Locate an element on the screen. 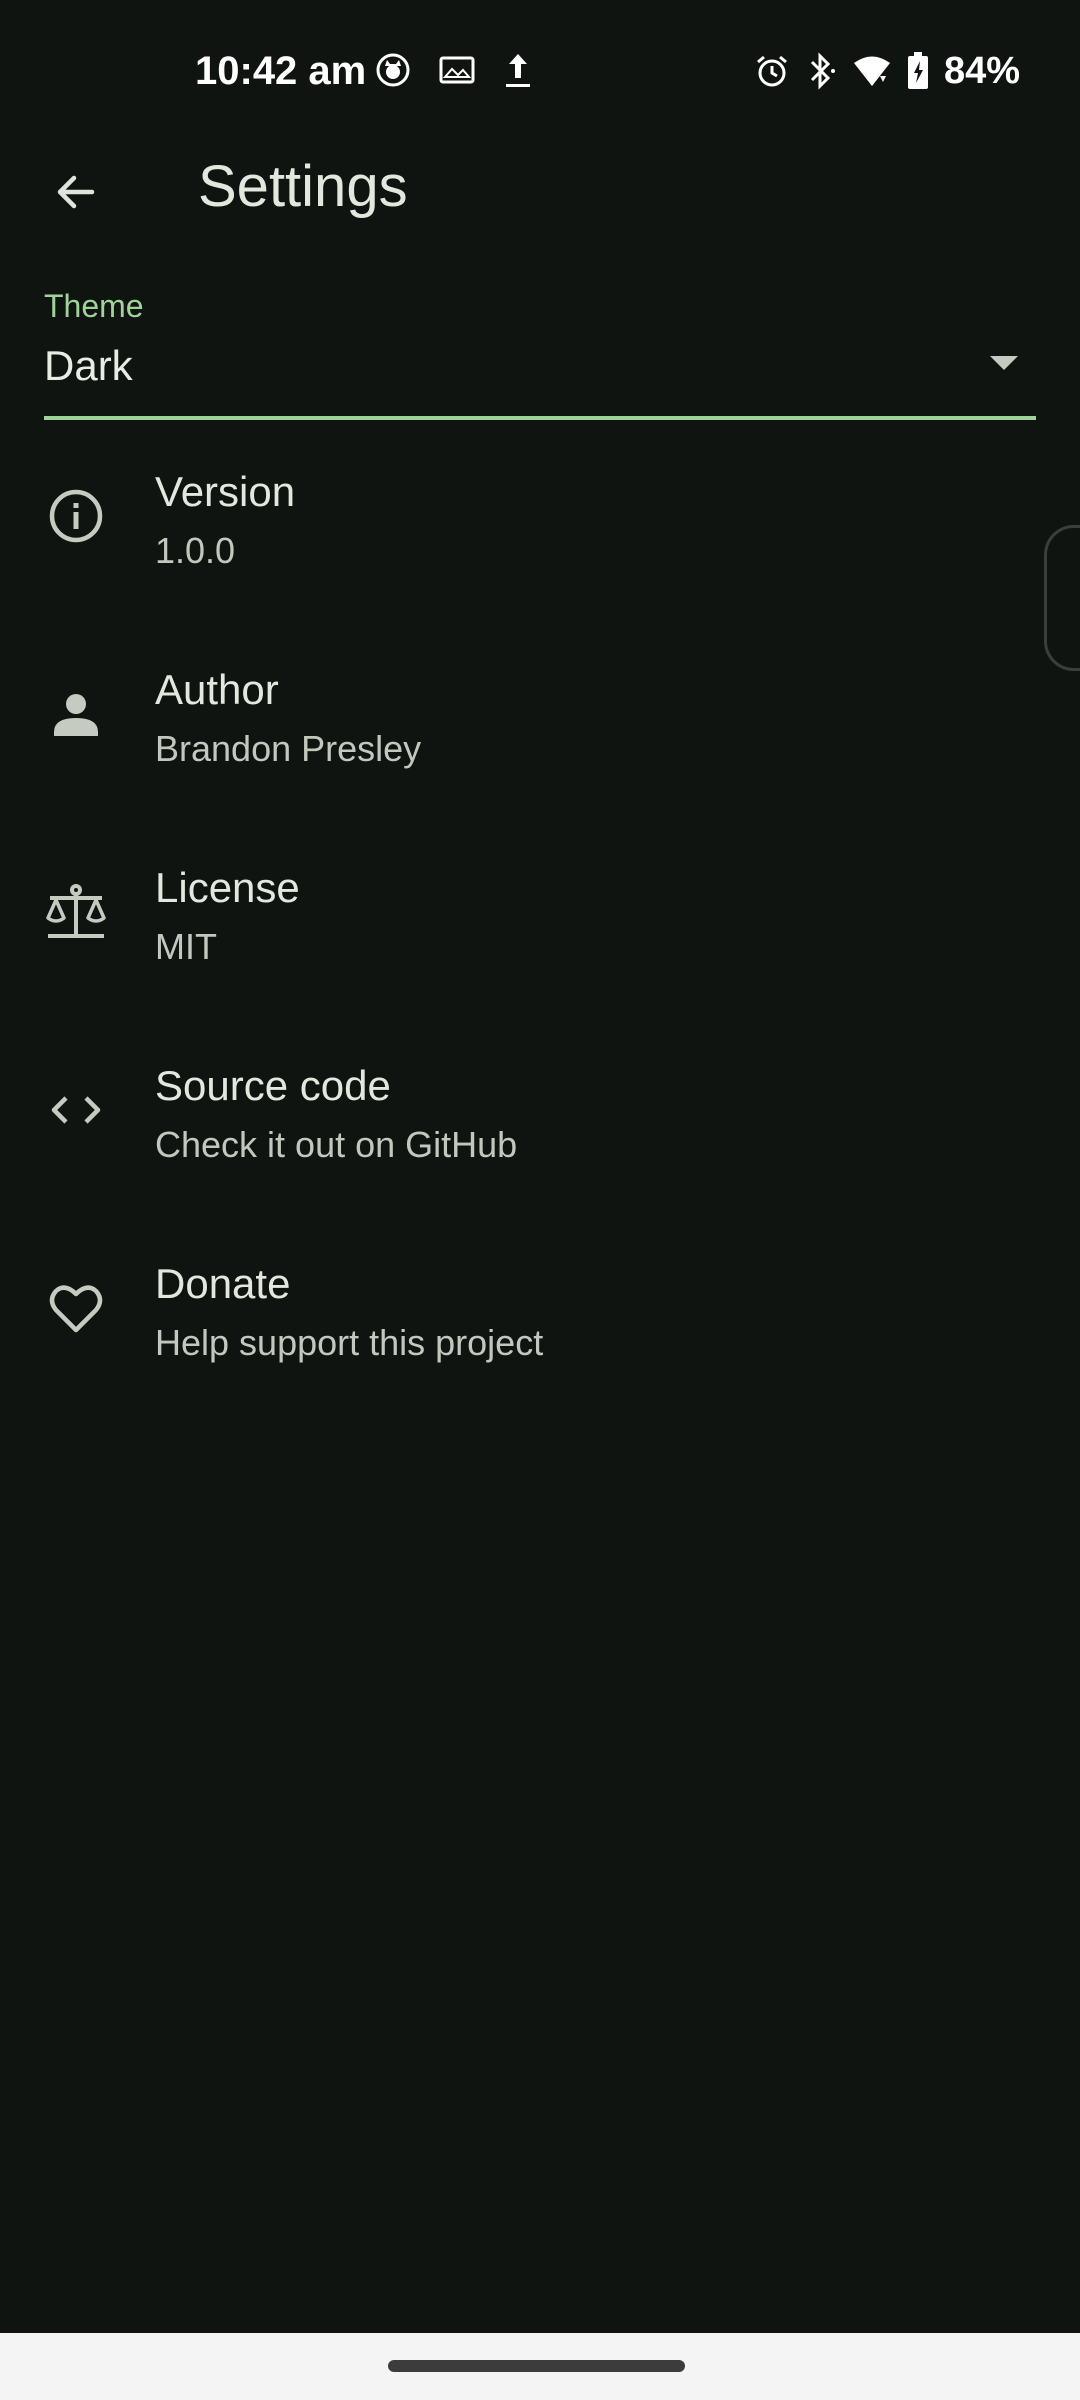 Image resolution: width=1080 pixels, height=2400 pixels. status-system-icons: 84% is located at coordinates (887, 71).